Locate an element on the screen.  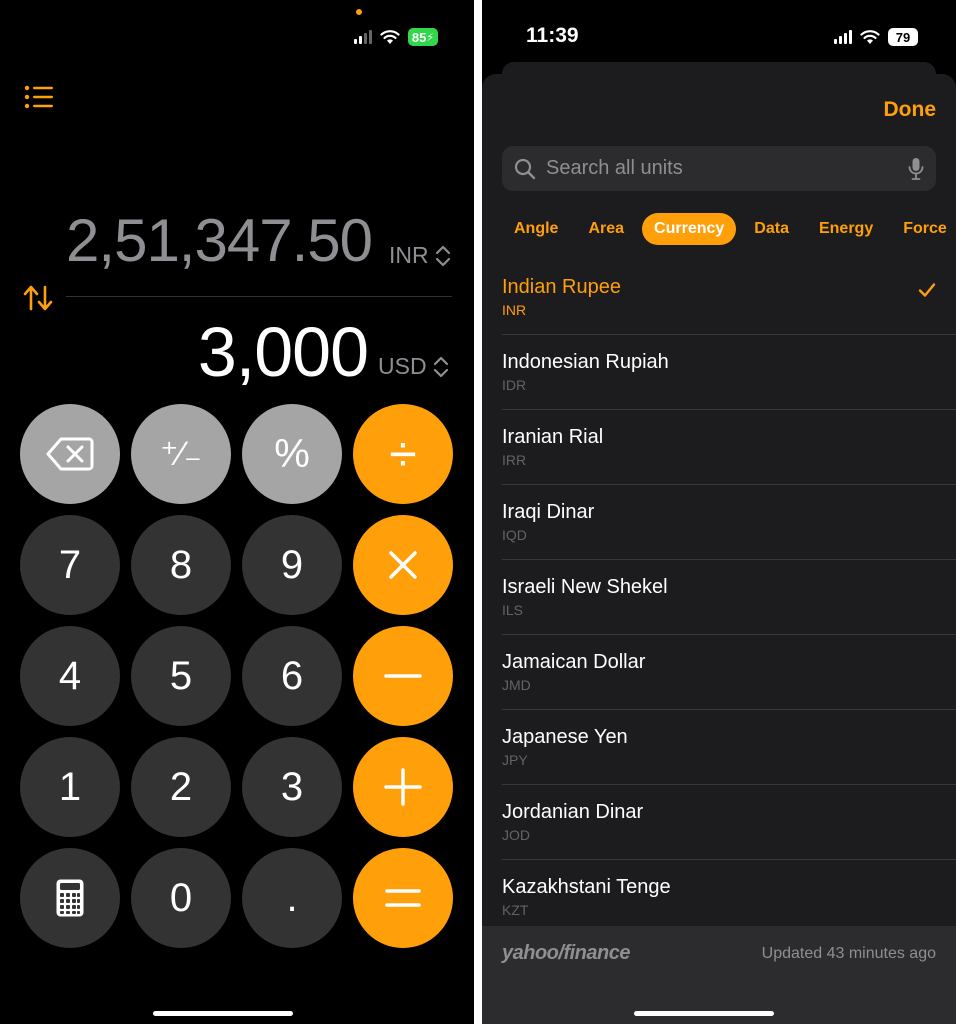
digit-0-button: 0 is located at coordinates (181, 898).